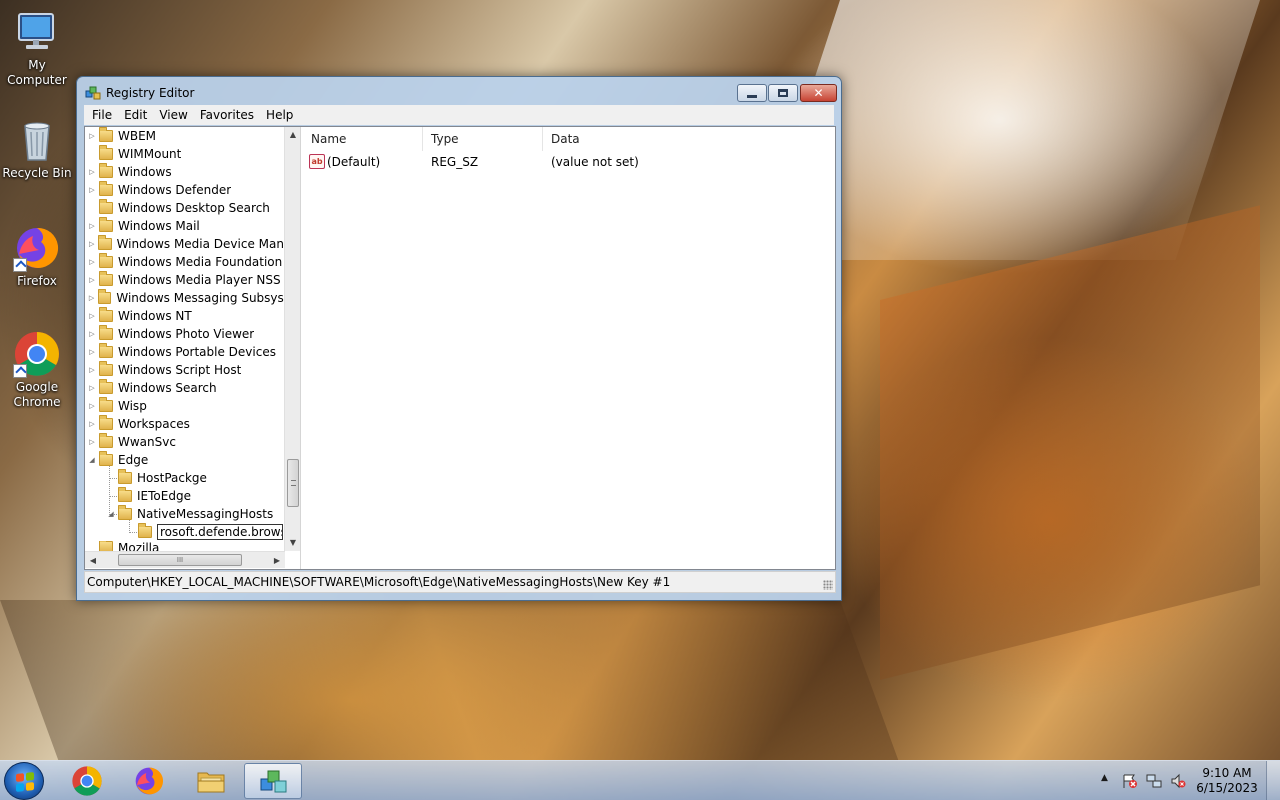 The height and width of the screenshot is (800, 1280). I want to click on tree-node-edge: ◢ Edge, so click(187, 460).